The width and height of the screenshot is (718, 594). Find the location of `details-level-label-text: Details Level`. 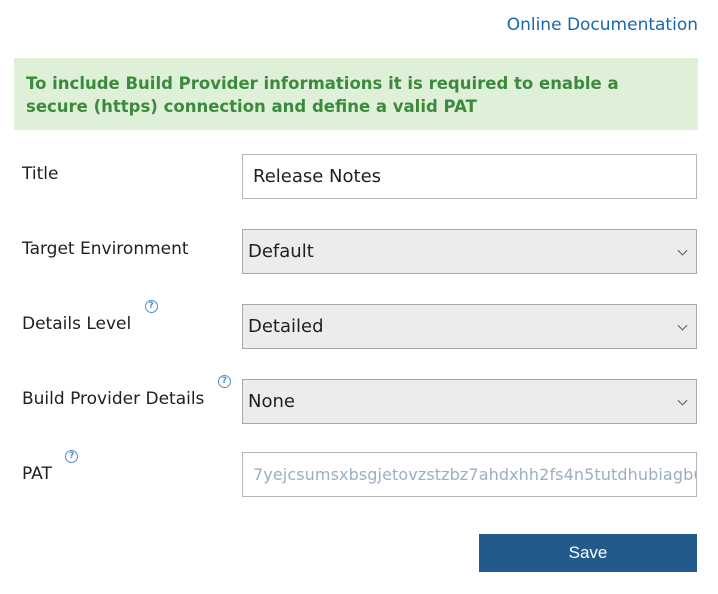

details-level-label-text: Details Level is located at coordinates (77, 324).